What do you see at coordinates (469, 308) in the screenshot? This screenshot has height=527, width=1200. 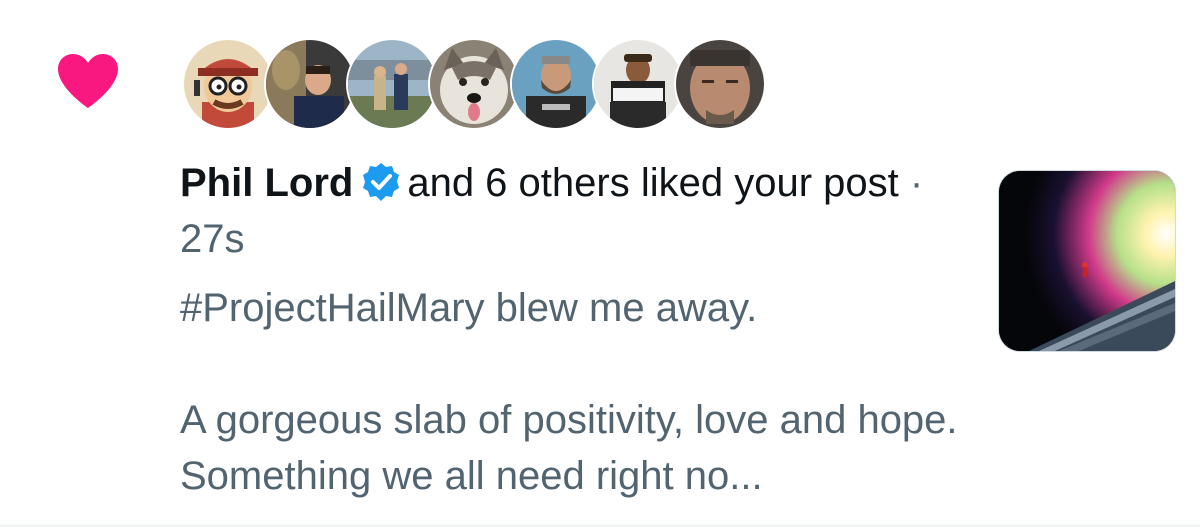 I see `post-text-line: #ProjectHailMary blew me away.` at bounding box center [469, 308].